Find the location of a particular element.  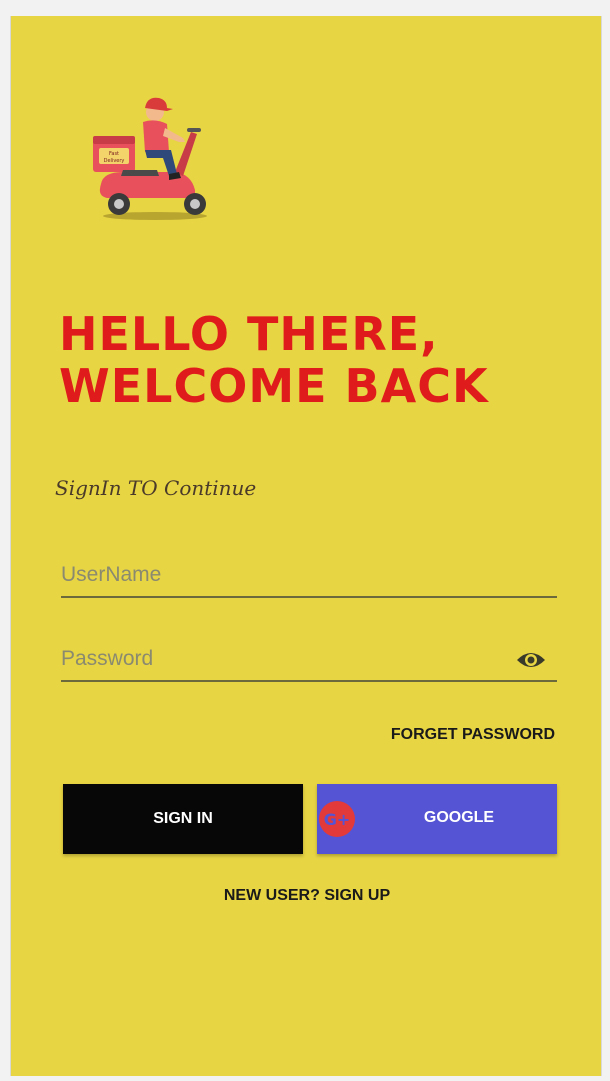

password-field-container is located at coordinates (309, 661).